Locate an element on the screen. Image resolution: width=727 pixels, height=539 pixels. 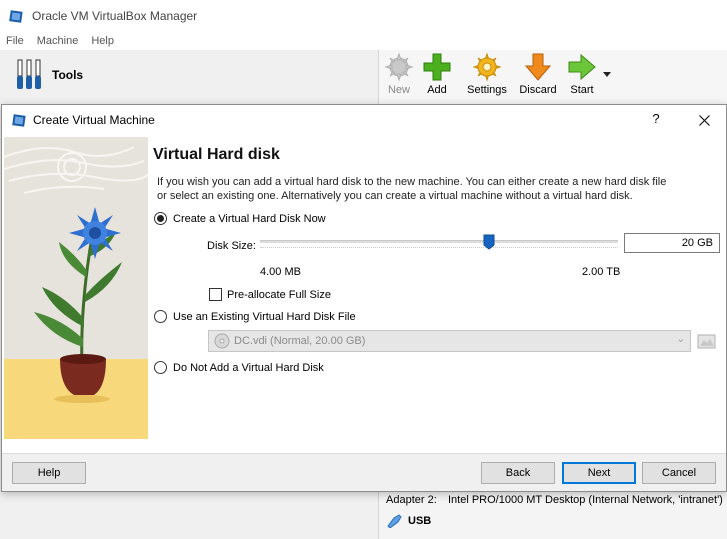
radio-do-not-add-disk-label: Do Not Add a Virtual Hard Disk is located at coordinates (248, 367).